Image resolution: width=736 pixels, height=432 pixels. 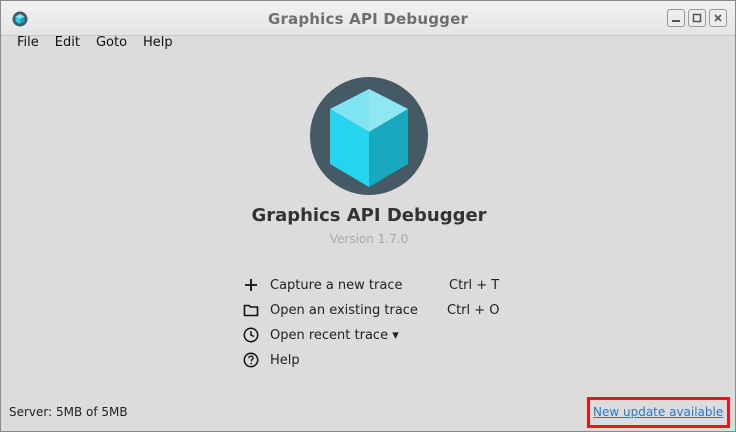 I want to click on close-button, so click(x=718, y=18).